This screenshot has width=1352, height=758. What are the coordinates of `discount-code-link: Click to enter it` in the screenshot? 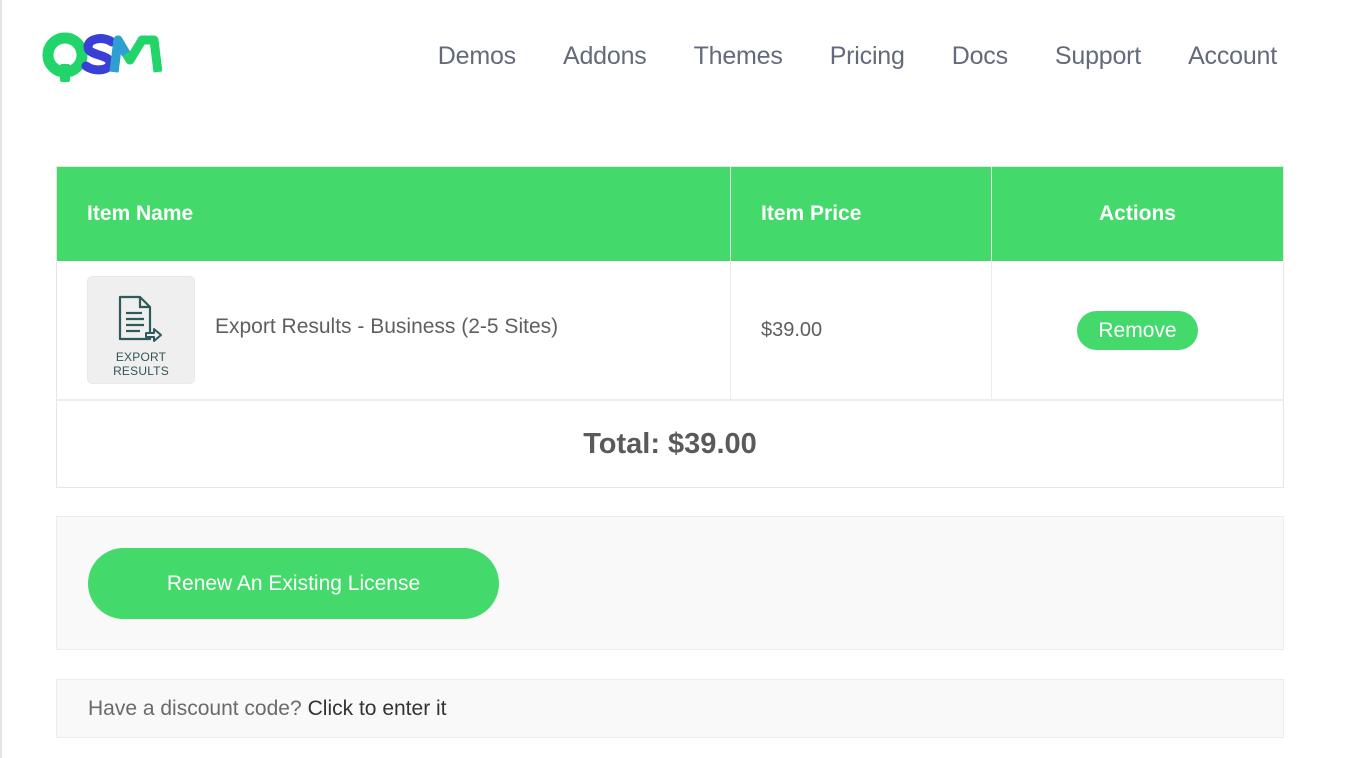 It's located at (377, 709).